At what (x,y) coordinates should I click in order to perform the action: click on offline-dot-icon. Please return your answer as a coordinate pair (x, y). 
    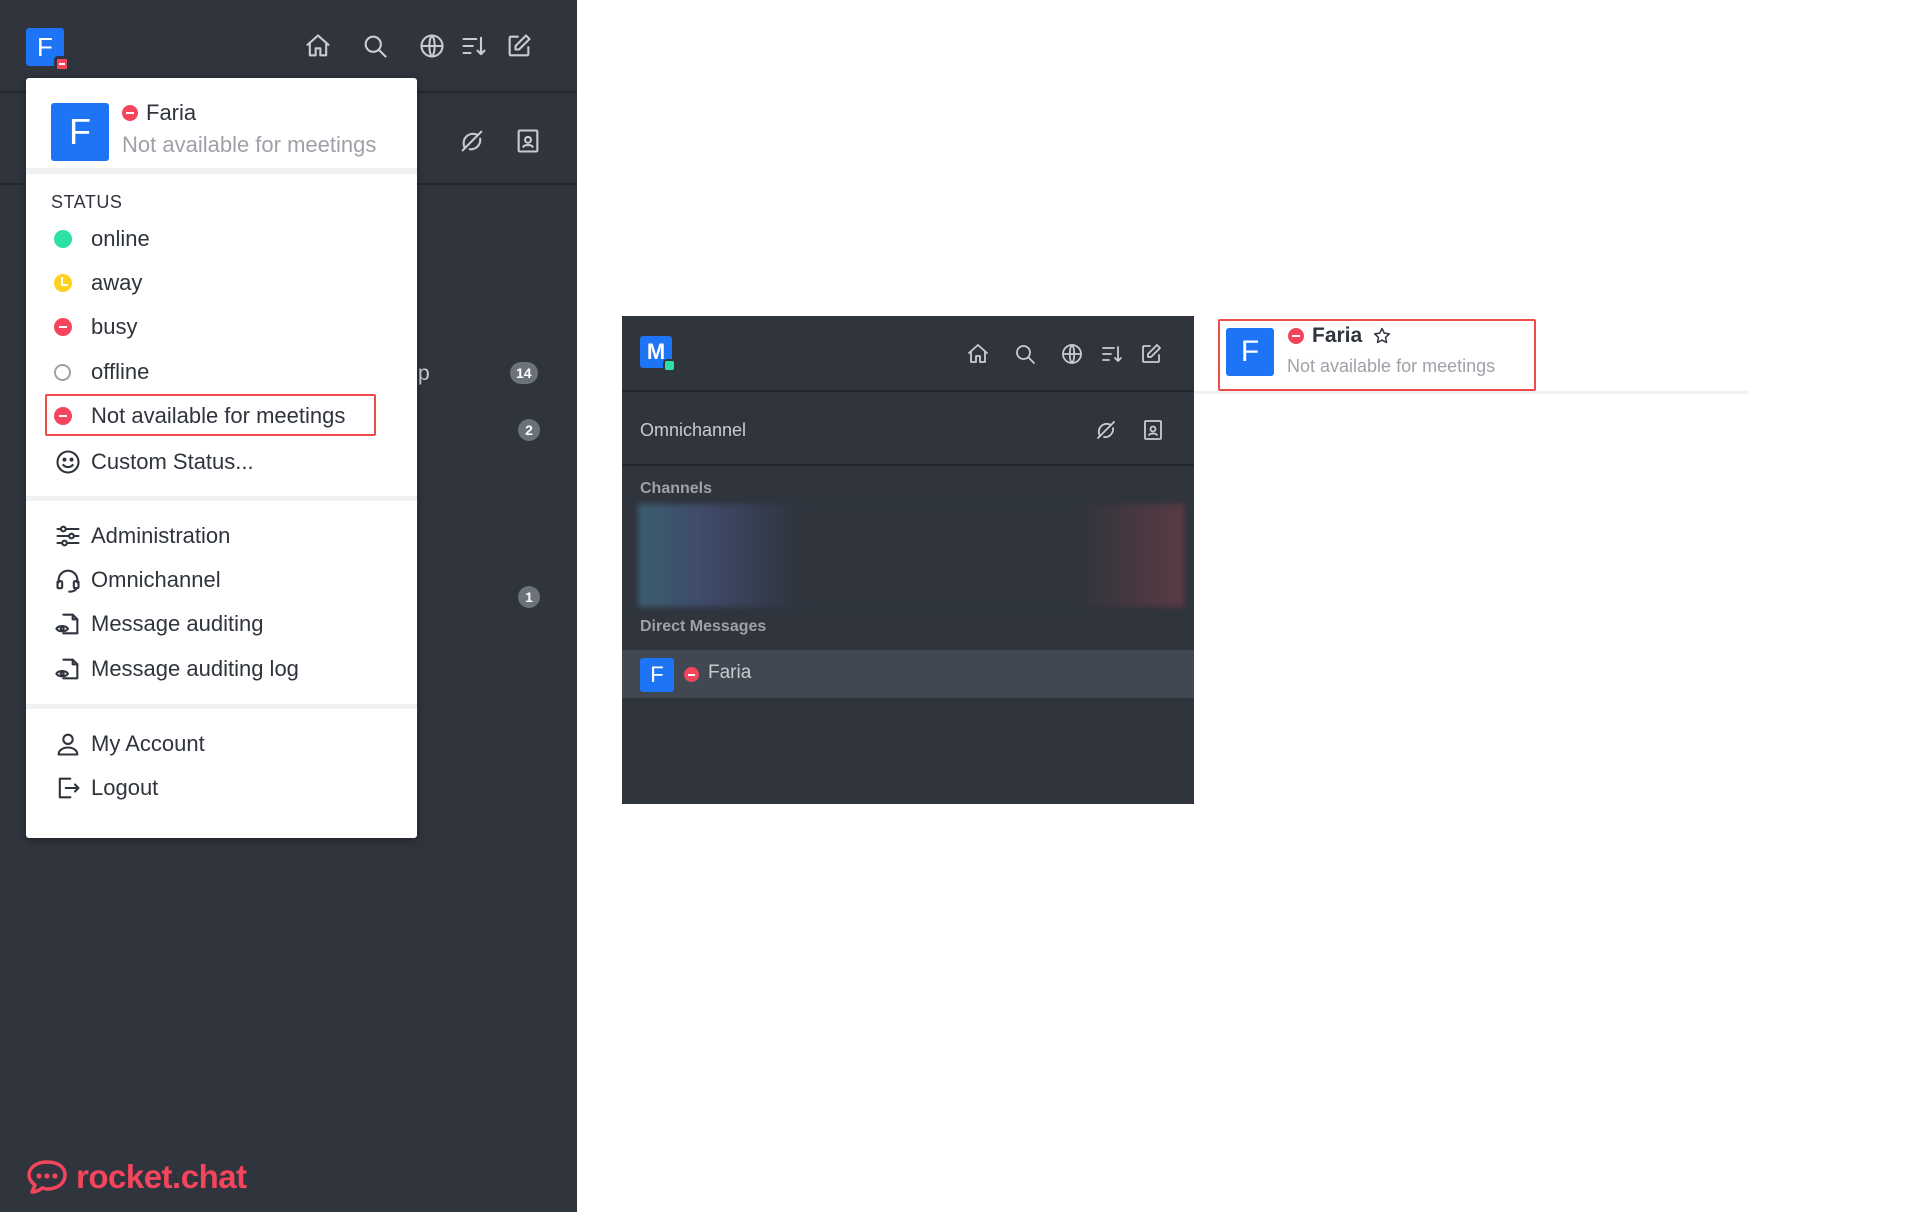
    Looking at the image, I should click on (62, 372).